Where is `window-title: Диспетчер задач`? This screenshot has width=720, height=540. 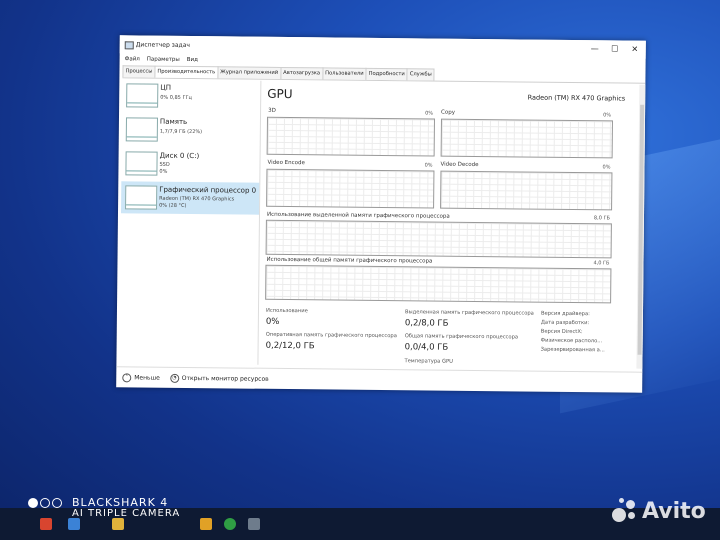 window-title: Диспетчер задач is located at coordinates (162, 45).